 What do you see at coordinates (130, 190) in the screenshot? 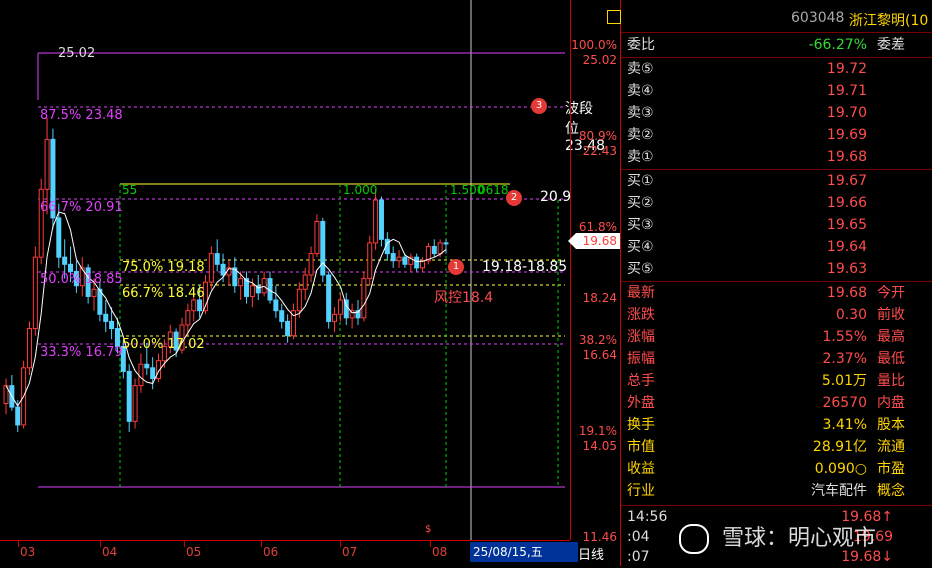
I see `grid-55-label: 55` at bounding box center [130, 190].